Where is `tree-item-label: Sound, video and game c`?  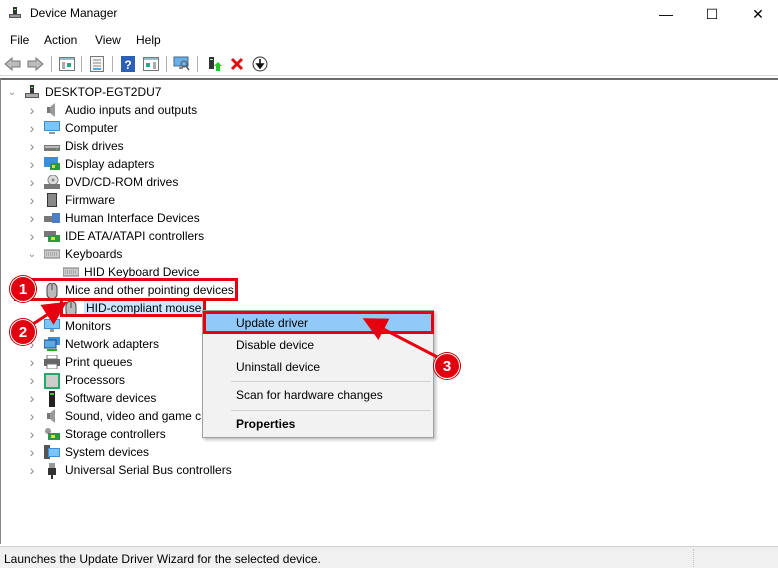
tree-item-label: Sound, video and game c is located at coordinates (133, 416).